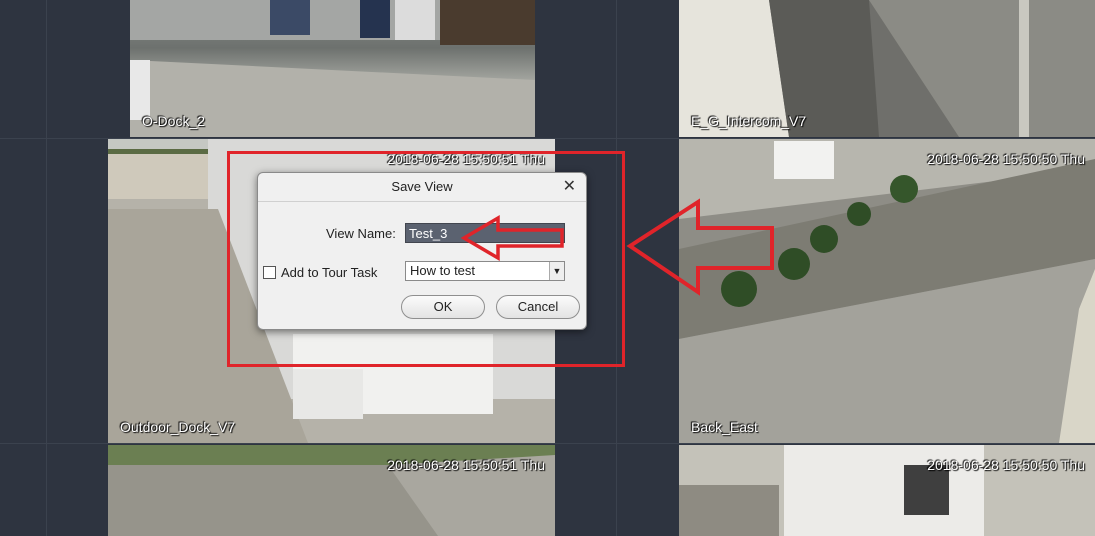 The width and height of the screenshot is (1095, 536). Describe the element at coordinates (331, 490) in the screenshot. I see `camera-tile-bottom-left: 2018-06-28 15:50:51 Thu` at that location.